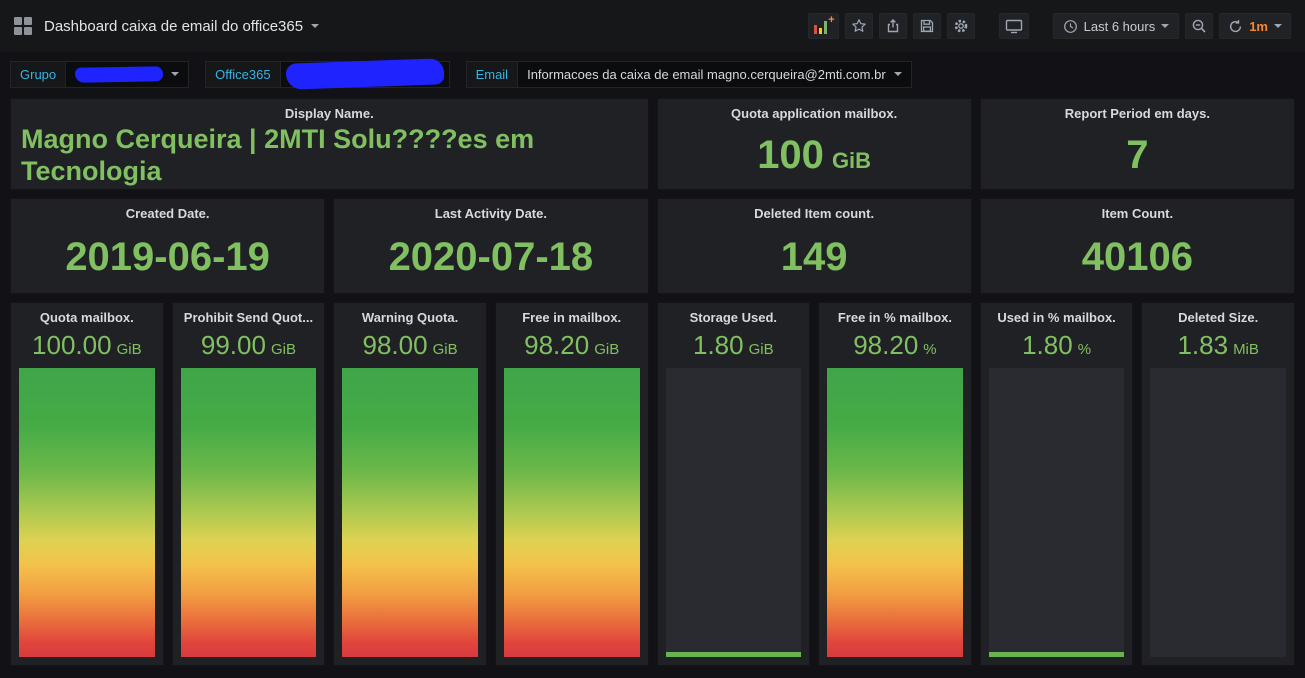 The width and height of the screenshot is (1305, 678). What do you see at coordinates (790, 155) in the screenshot?
I see `stat-value: 100` at bounding box center [790, 155].